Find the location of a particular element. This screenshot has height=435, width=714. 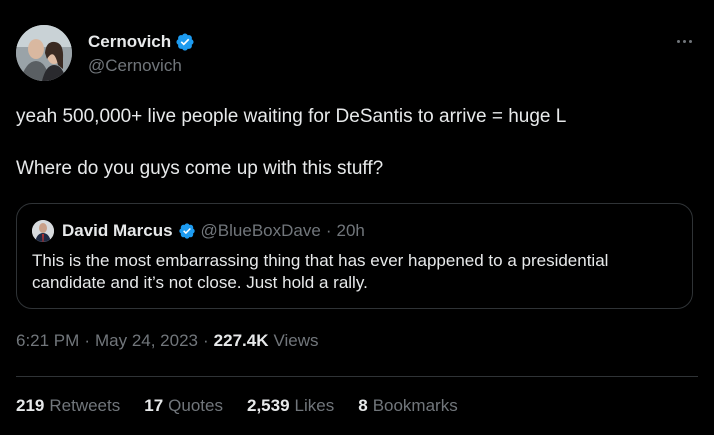

quoted-tweet-header: David Marcus @BlueBoxDave · 20h is located at coordinates (198, 231).